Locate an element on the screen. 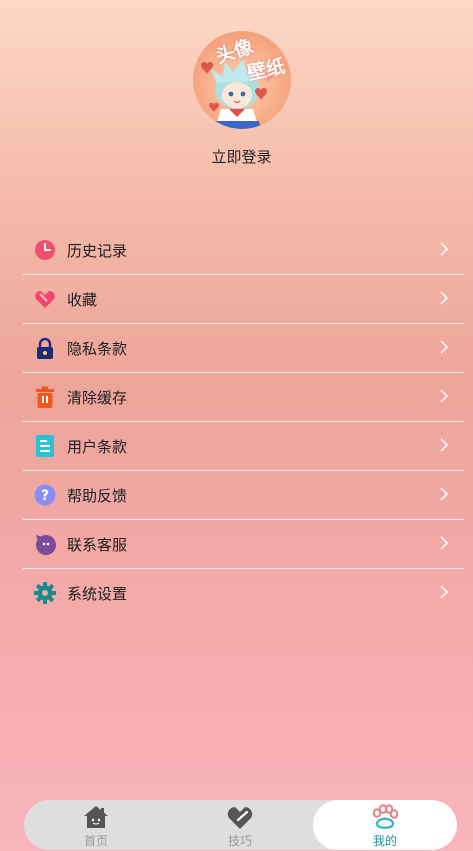 This screenshot has height=851, width=473. tab-label: 技巧 is located at coordinates (239, 841).